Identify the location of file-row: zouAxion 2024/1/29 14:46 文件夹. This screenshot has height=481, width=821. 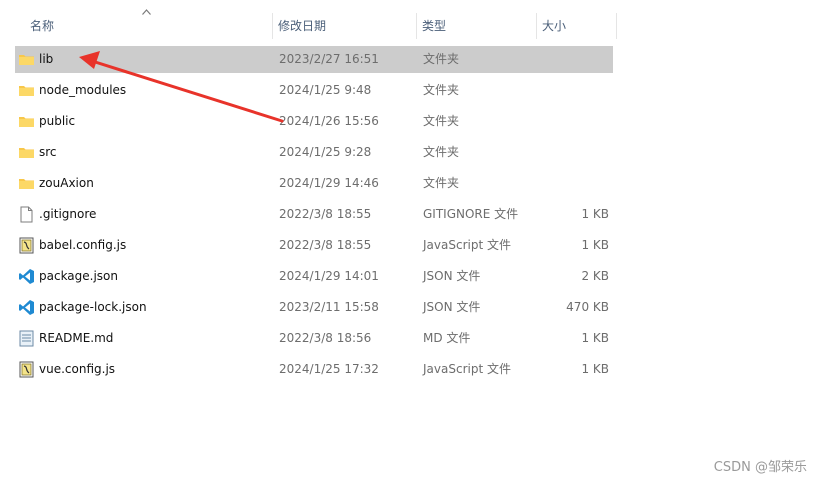
(314, 183).